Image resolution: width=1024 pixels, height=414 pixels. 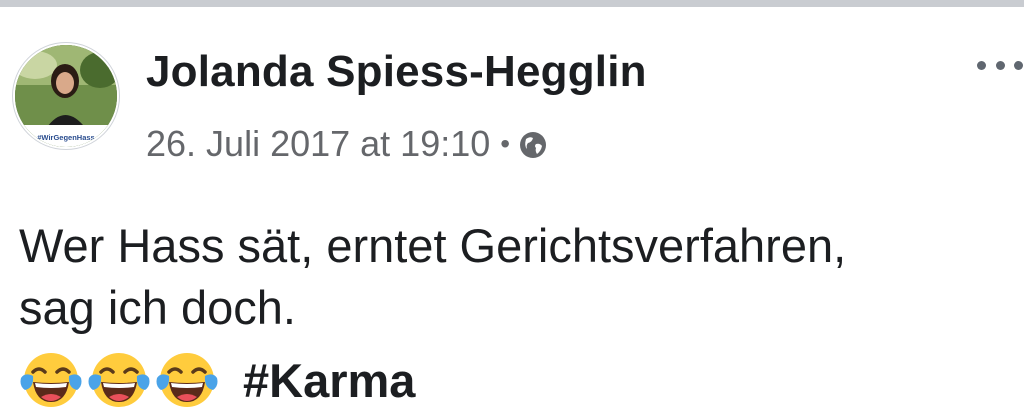 I want to click on avatar: #WirGegenHass, so click(x=66, y=96).